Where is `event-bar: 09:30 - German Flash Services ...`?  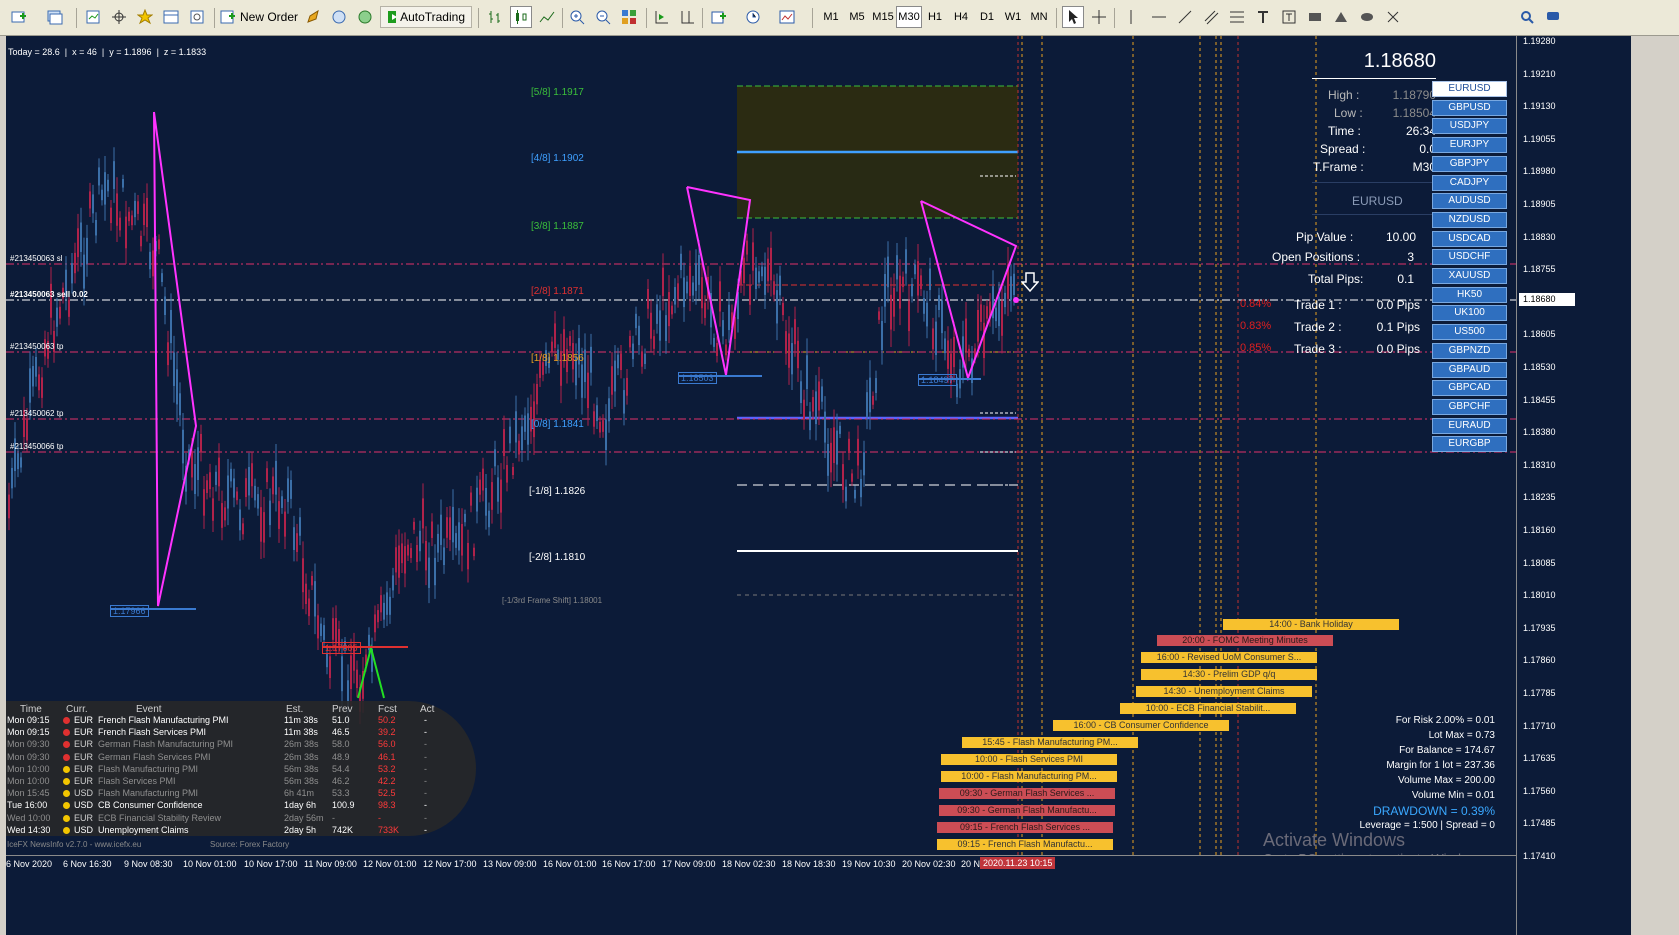
event-bar: 09:30 - German Flash Services ... is located at coordinates (1027, 793).